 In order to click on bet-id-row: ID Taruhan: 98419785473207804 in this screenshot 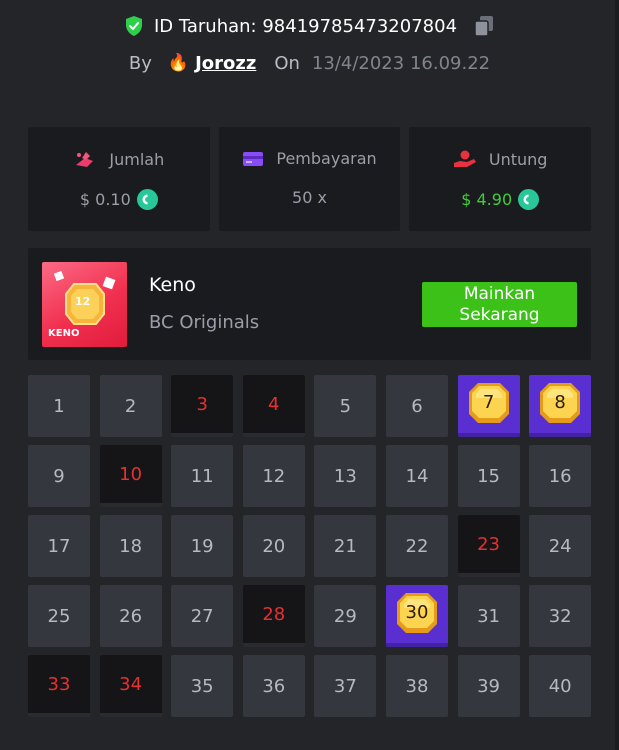, I will do `click(309, 26)`.